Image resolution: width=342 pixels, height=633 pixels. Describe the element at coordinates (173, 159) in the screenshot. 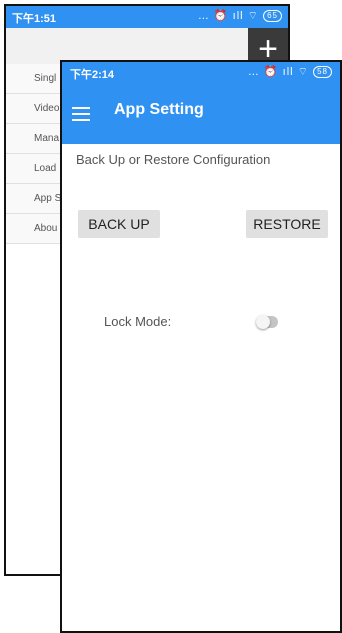

I see `backup-restore-heading: Back Up or Restore Configuration` at that location.